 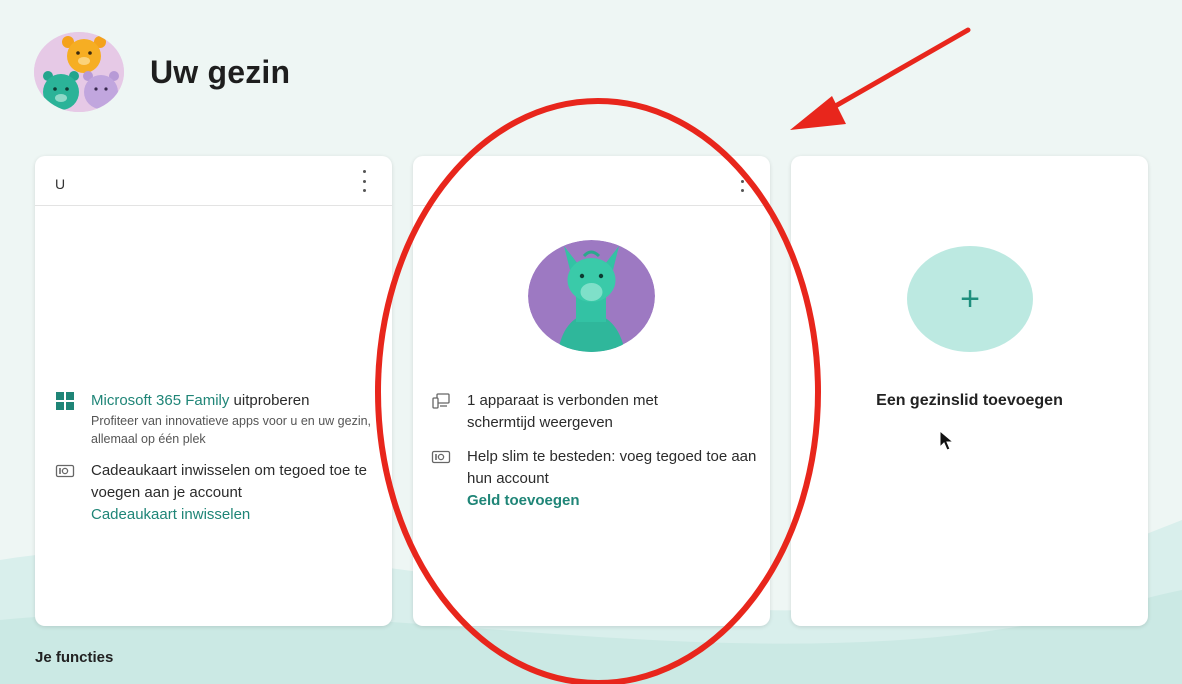 What do you see at coordinates (441, 401) in the screenshot?
I see `devices-icon` at bounding box center [441, 401].